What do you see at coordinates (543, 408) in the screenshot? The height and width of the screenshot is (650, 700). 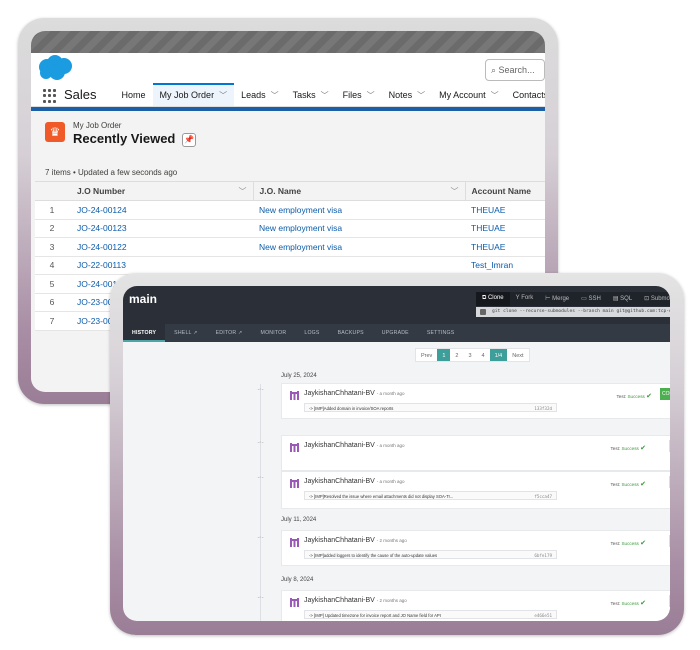 I see `commit-sha: 133f32d` at bounding box center [543, 408].